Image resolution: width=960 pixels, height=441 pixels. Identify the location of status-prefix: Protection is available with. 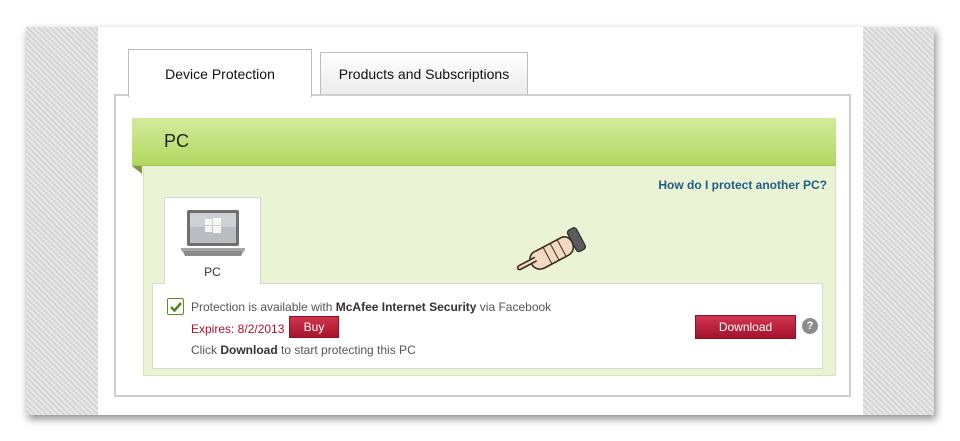
(263, 307).